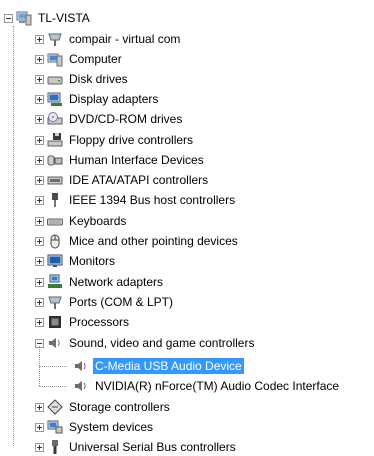  What do you see at coordinates (116, 282) in the screenshot?
I see `tree-item-label: Network adapters` at bounding box center [116, 282].